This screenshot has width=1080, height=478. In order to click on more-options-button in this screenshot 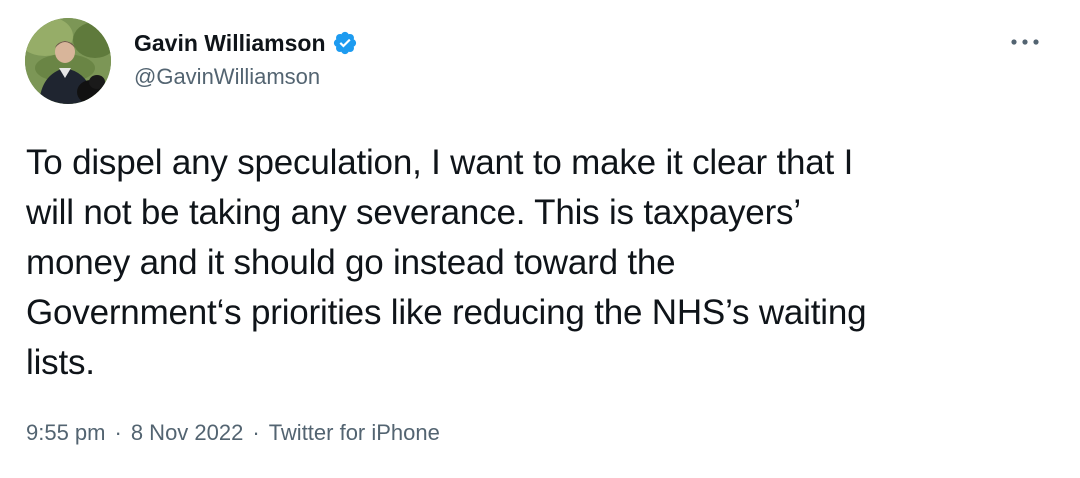, I will do `click(1025, 42)`.